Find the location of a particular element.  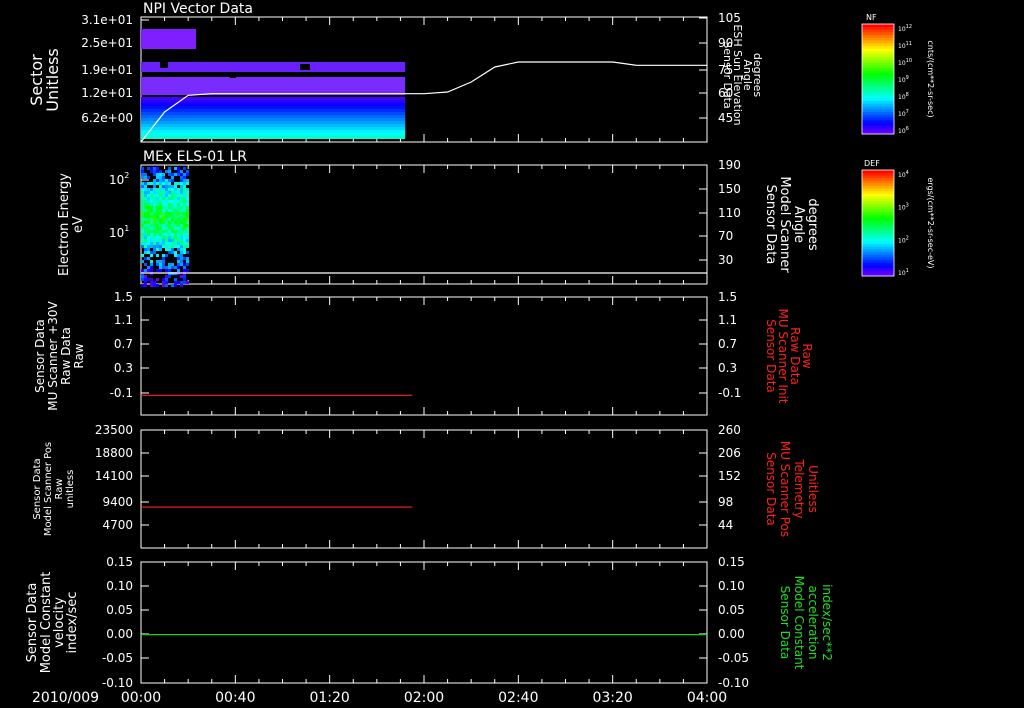

colorbar-tick-label: 101 is located at coordinates (903, 272).